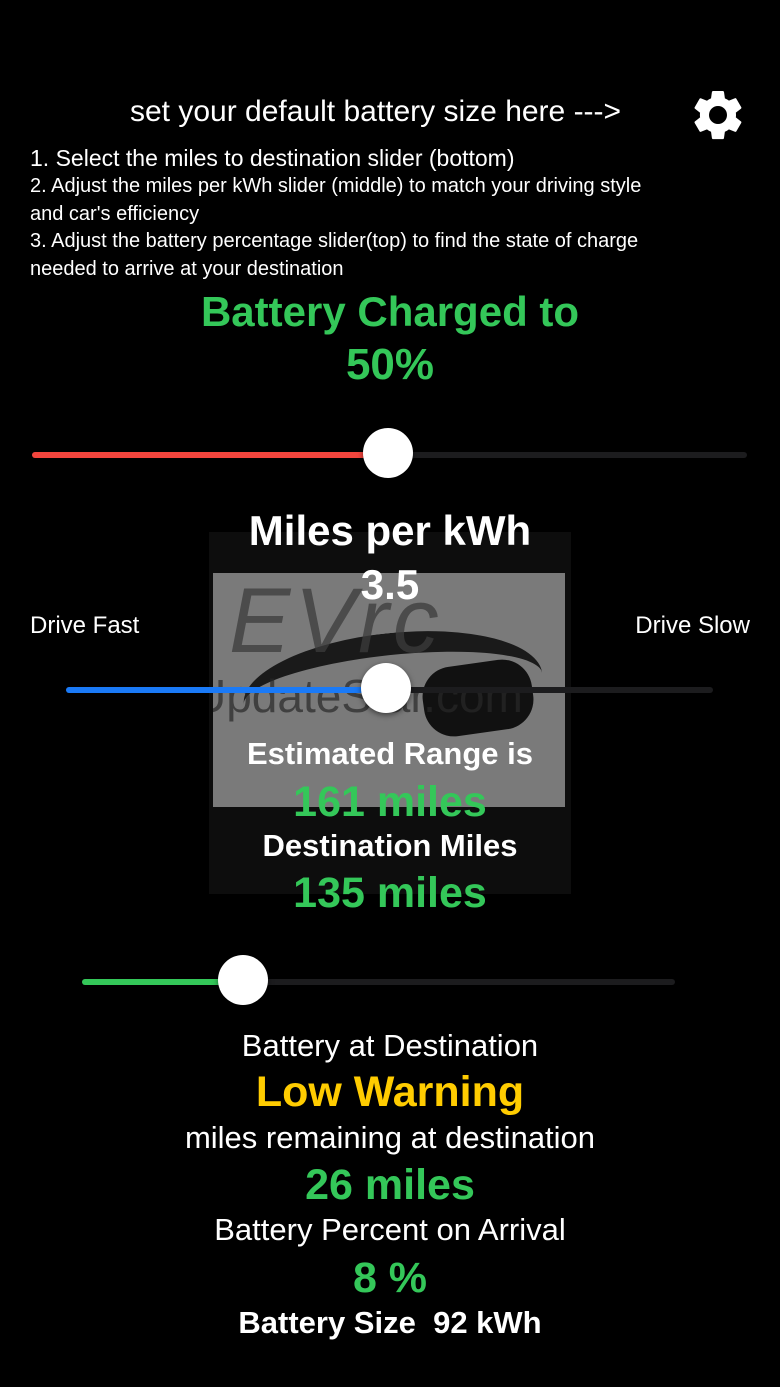 This screenshot has width=780, height=1387. What do you see at coordinates (718, 115) in the screenshot?
I see `gear-icon` at bounding box center [718, 115].